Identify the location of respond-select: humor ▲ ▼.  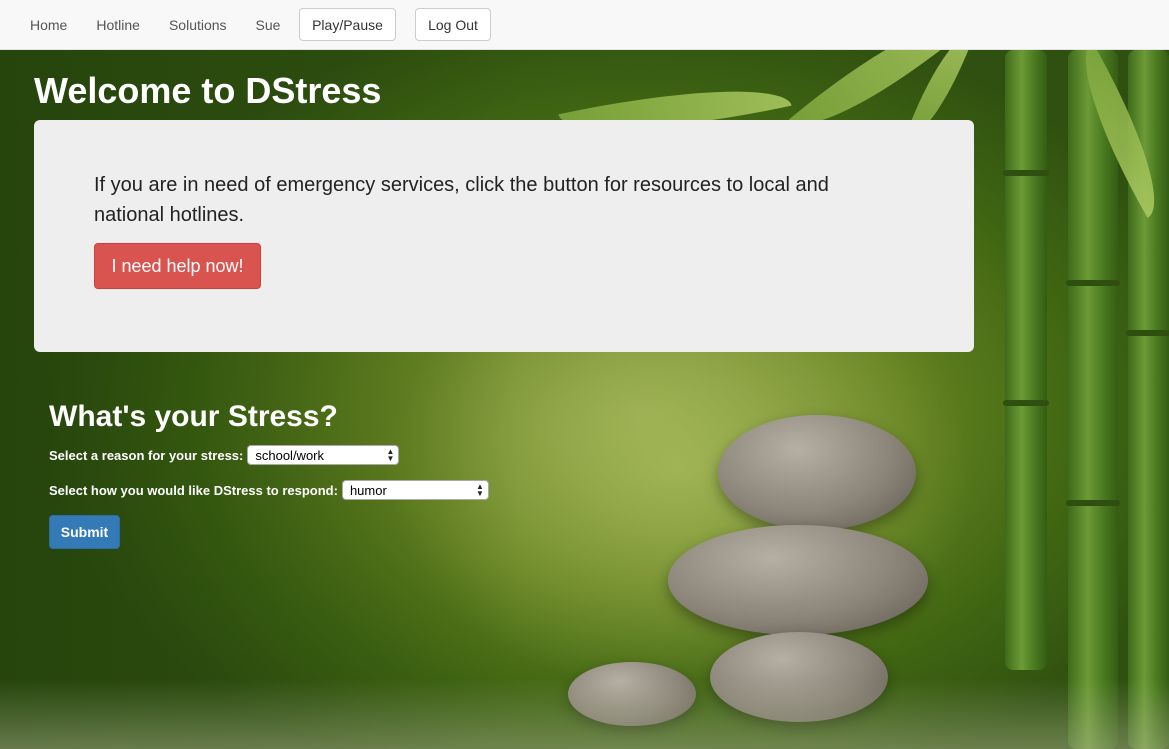
(415, 490).